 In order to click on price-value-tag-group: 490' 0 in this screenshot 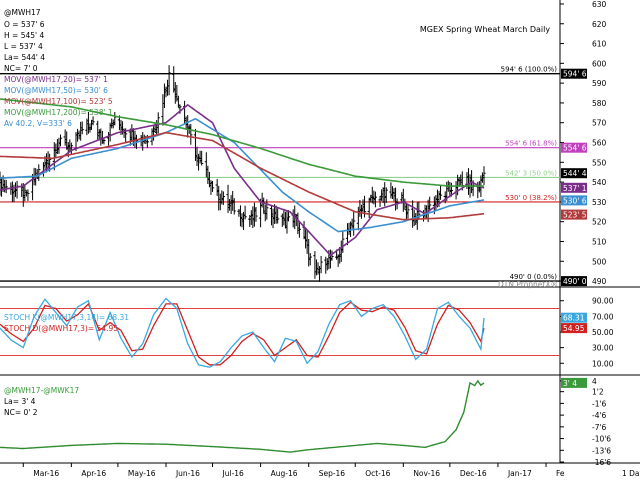, I will do `click(574, 281)`.